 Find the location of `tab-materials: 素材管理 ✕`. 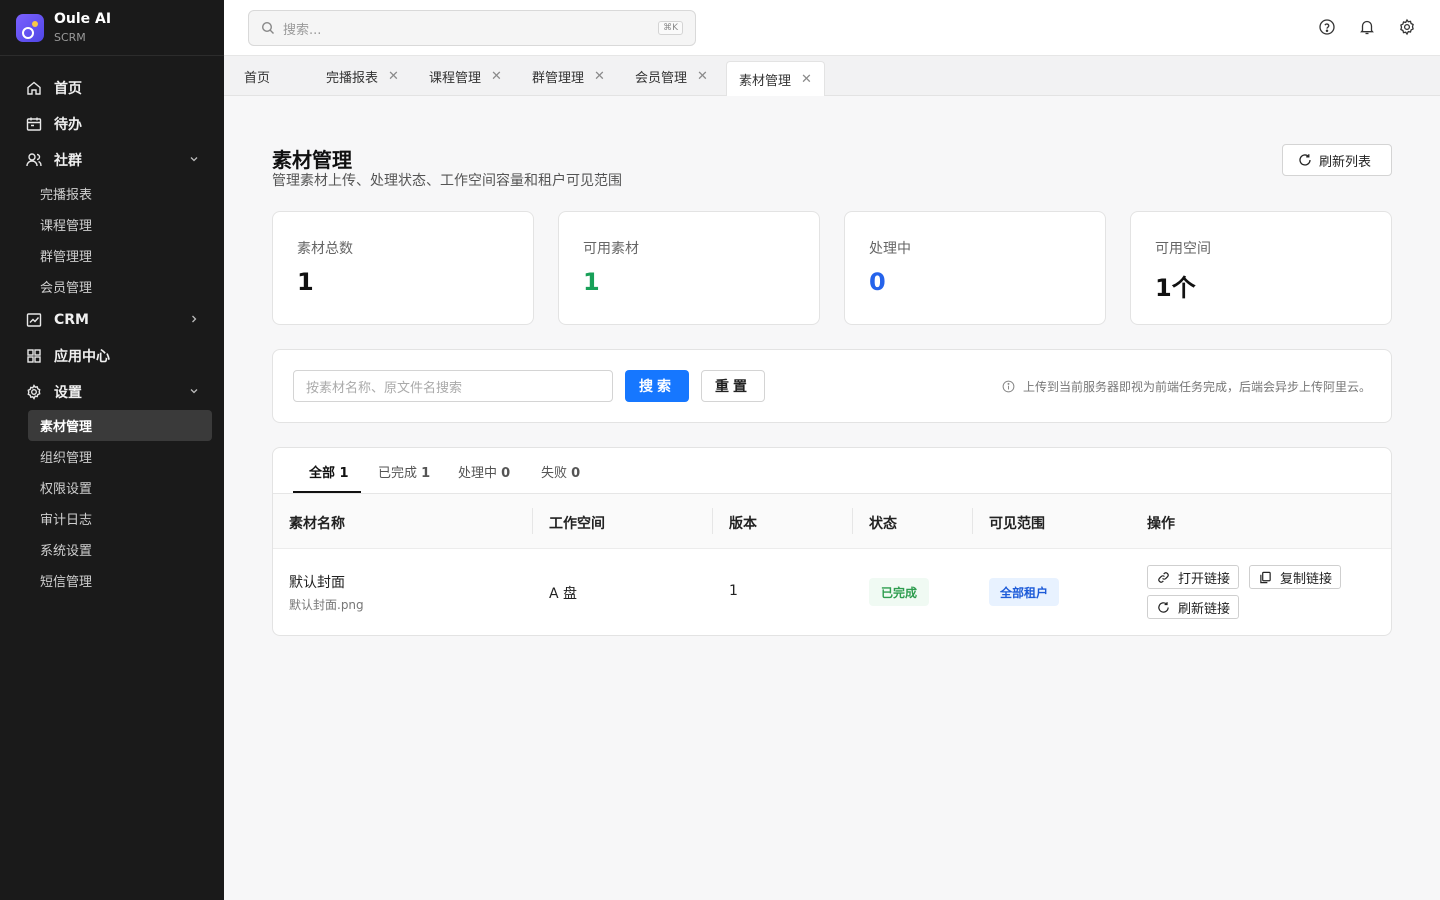

tab-materials: 素材管理 ✕ is located at coordinates (775, 78).